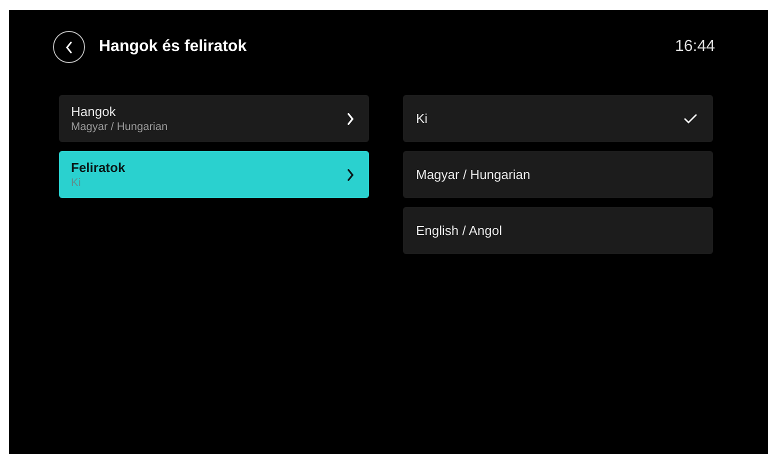 Image resolution: width=769 pixels, height=454 pixels. Describe the element at coordinates (214, 118) in the screenshot. I see `menu-item: Hangok Magyar / Hungarian` at that location.